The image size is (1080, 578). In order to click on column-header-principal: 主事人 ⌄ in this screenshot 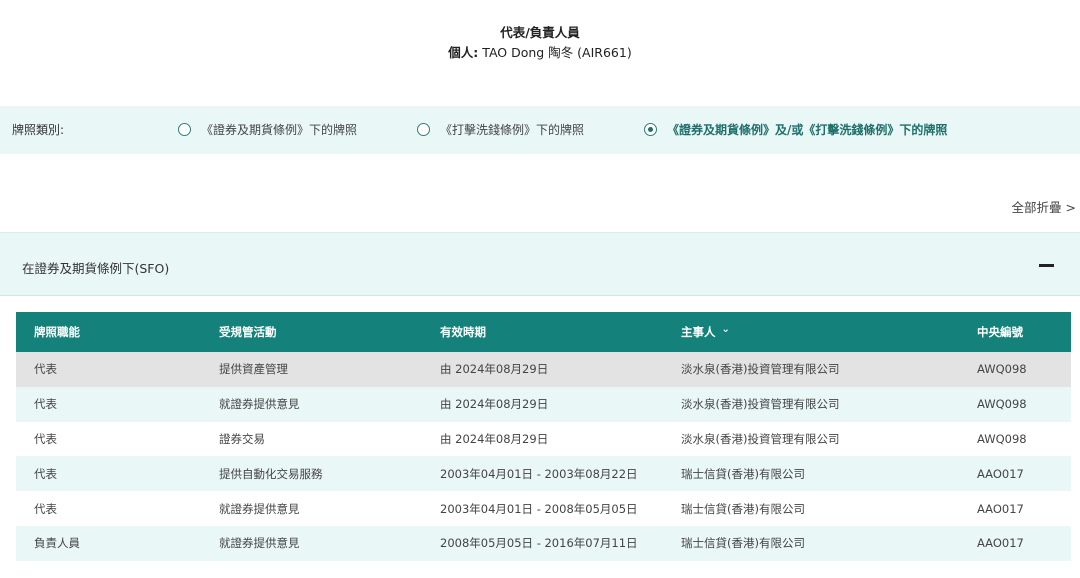, I will do `click(811, 332)`.